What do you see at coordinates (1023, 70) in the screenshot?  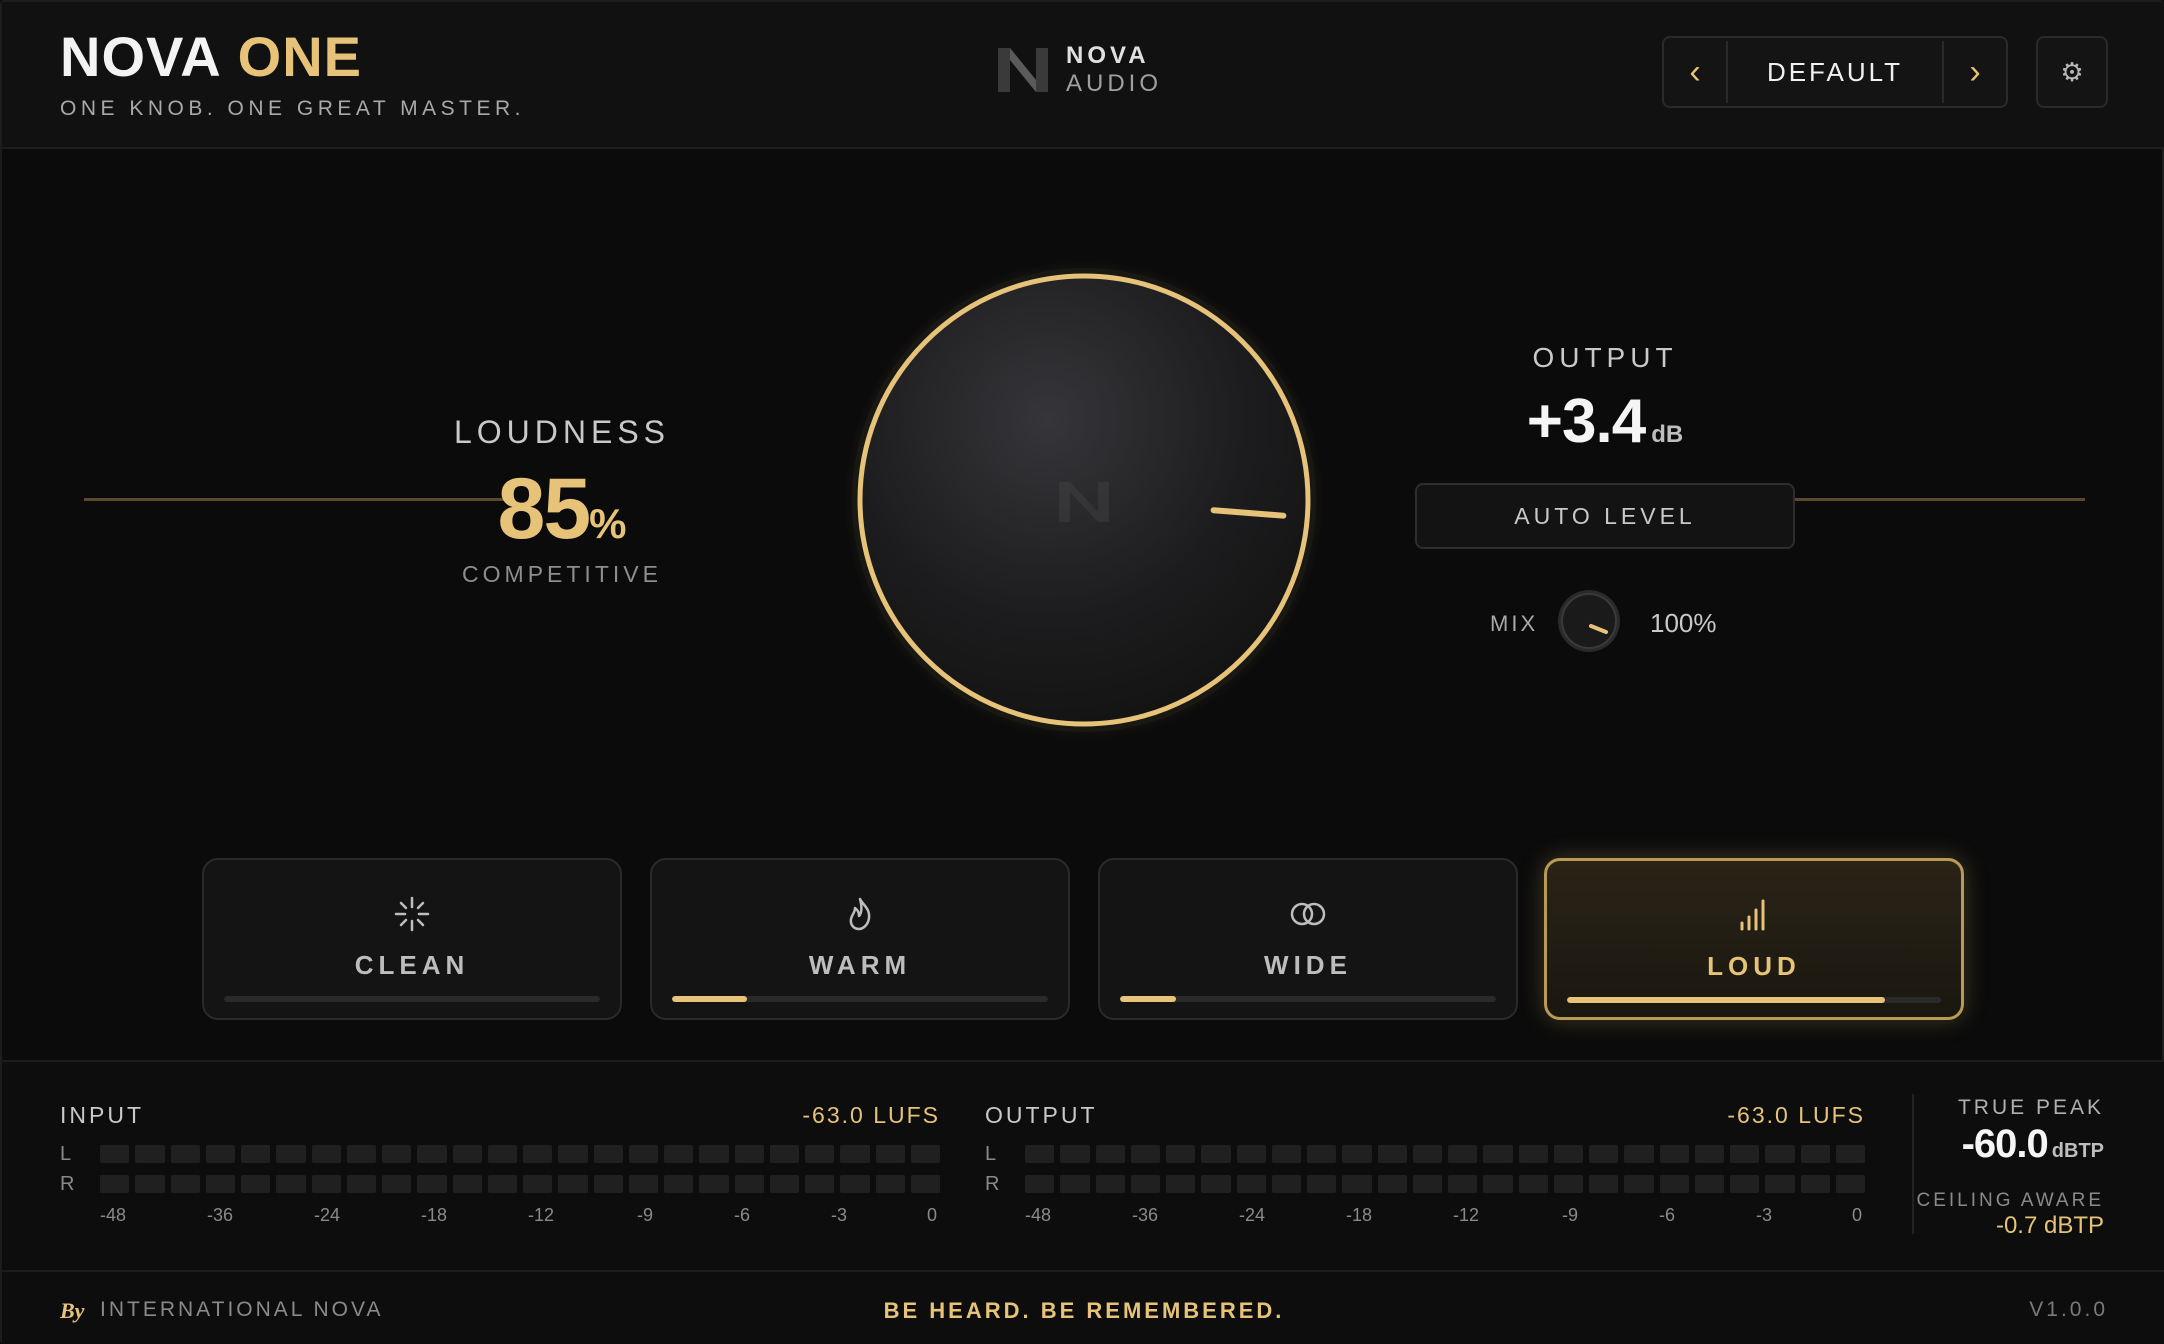 I see `nova-logo-icon` at bounding box center [1023, 70].